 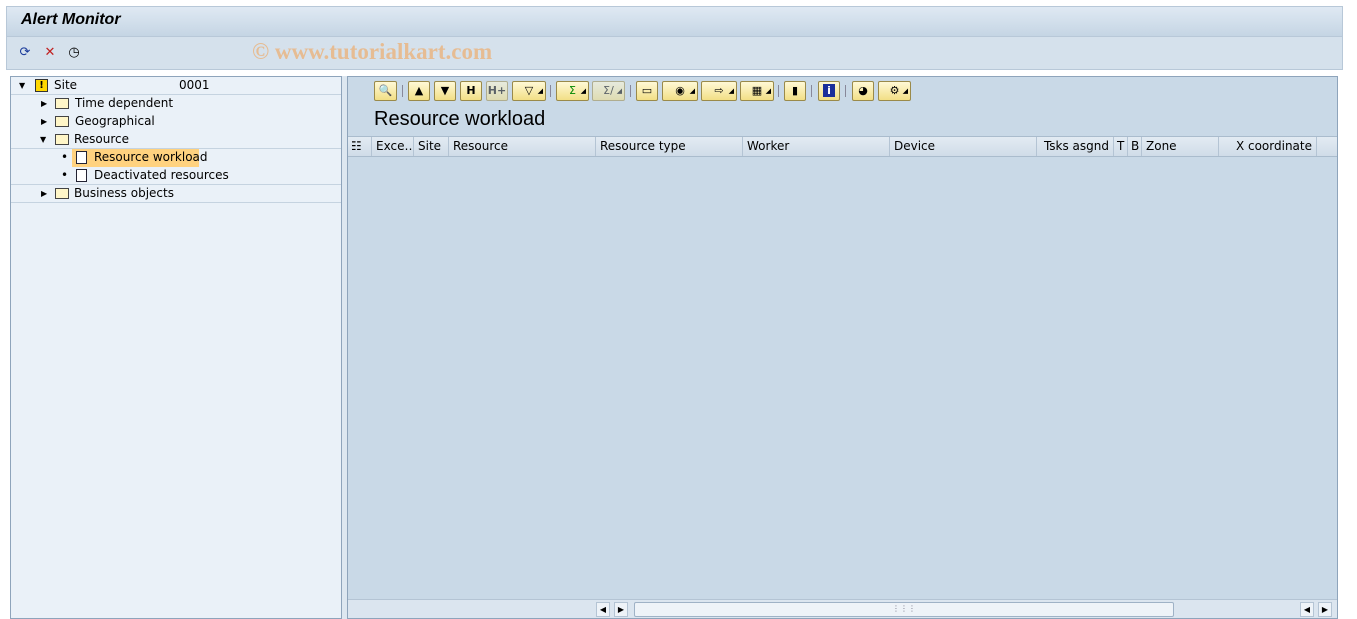 What do you see at coordinates (1075, 146) in the screenshot?
I see `column-header-tasks-assigned: Tsks asgnd` at bounding box center [1075, 146].